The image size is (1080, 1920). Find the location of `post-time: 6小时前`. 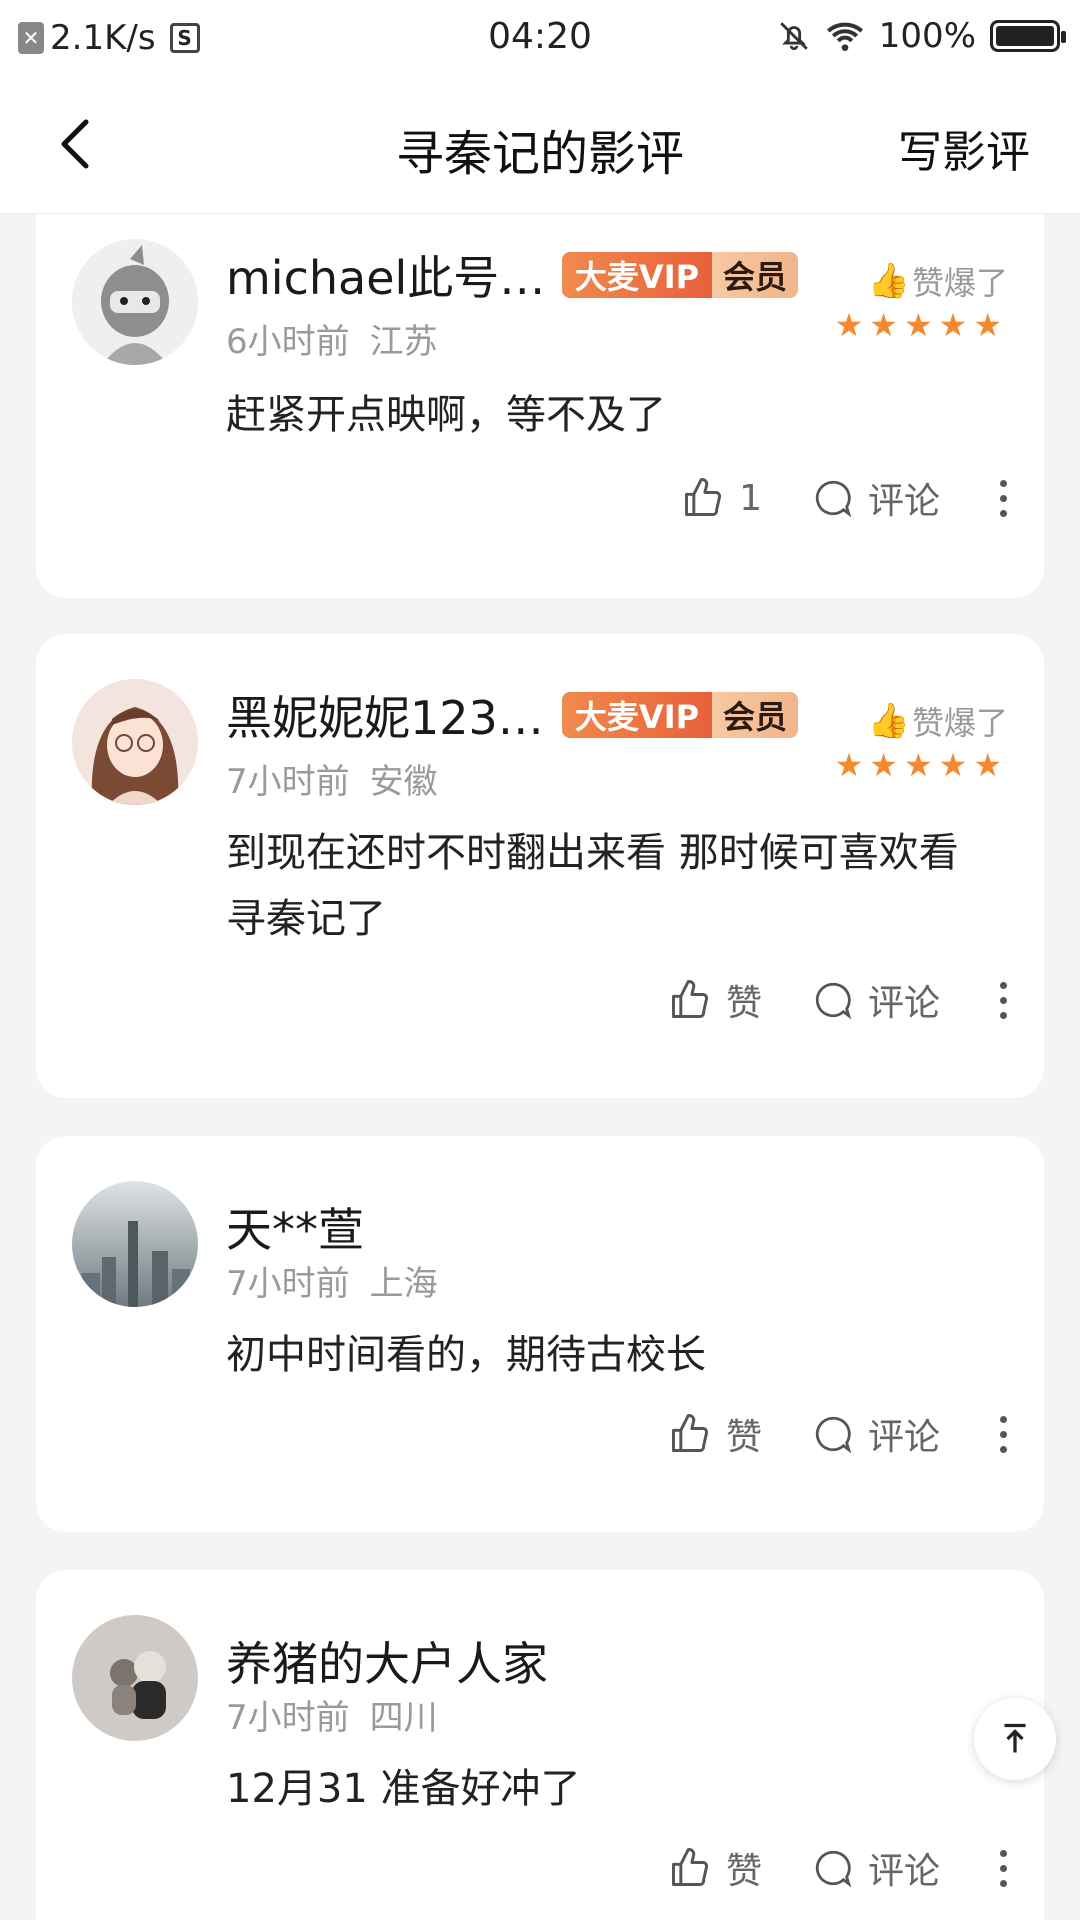

post-time: 6小时前 is located at coordinates (288, 342).